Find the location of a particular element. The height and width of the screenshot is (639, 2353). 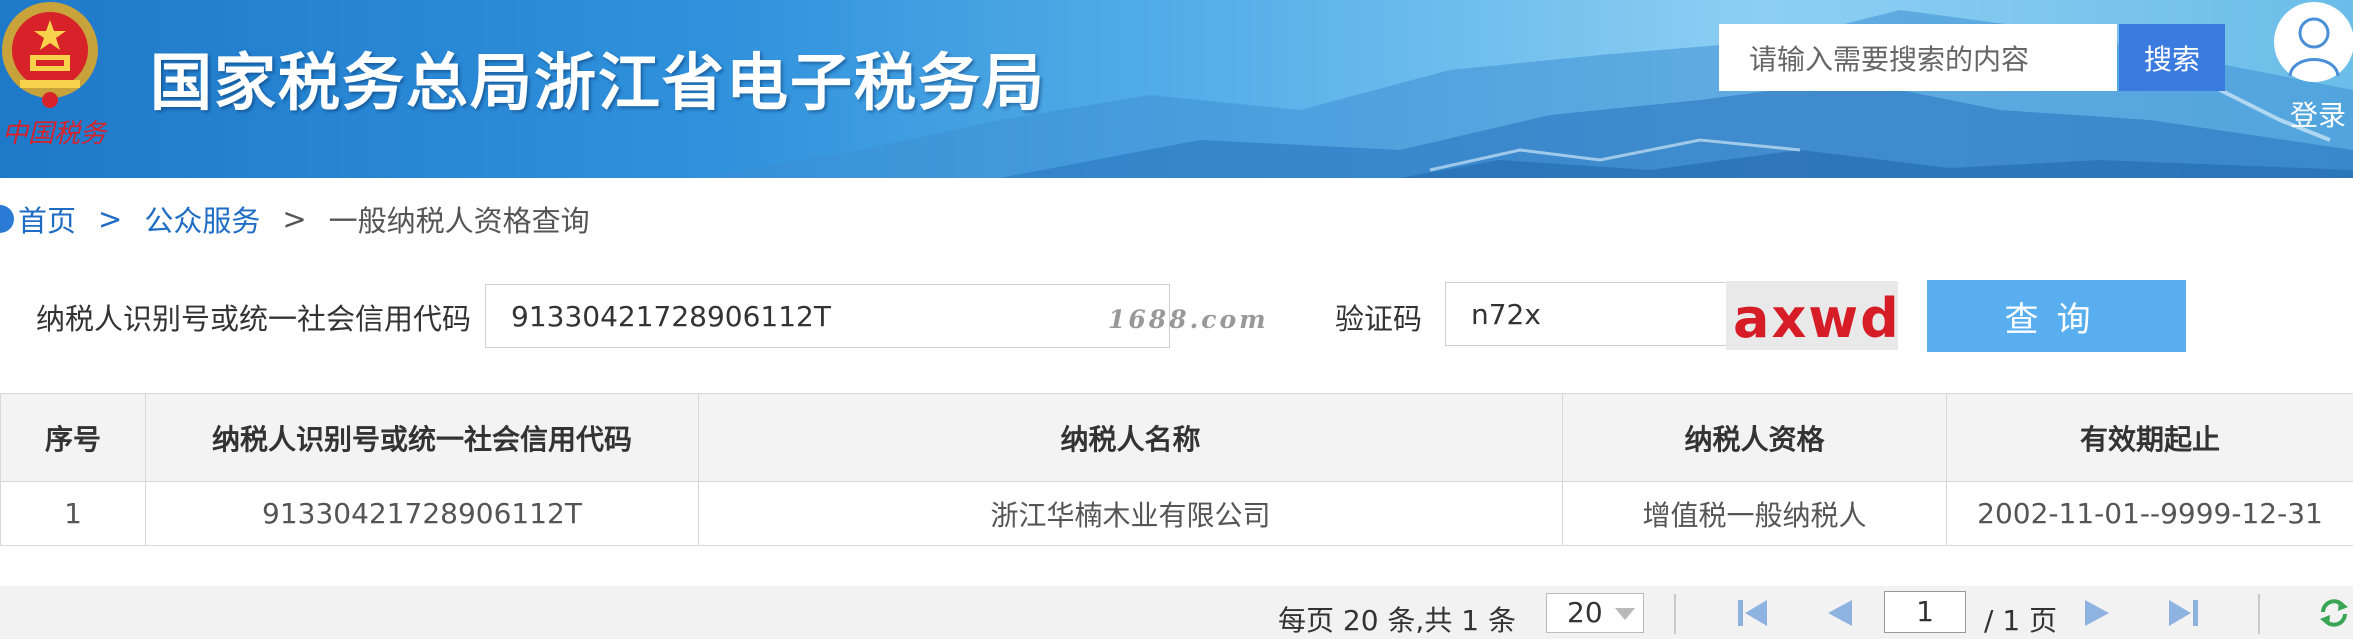

captcha-image: axwd is located at coordinates (1812, 315).